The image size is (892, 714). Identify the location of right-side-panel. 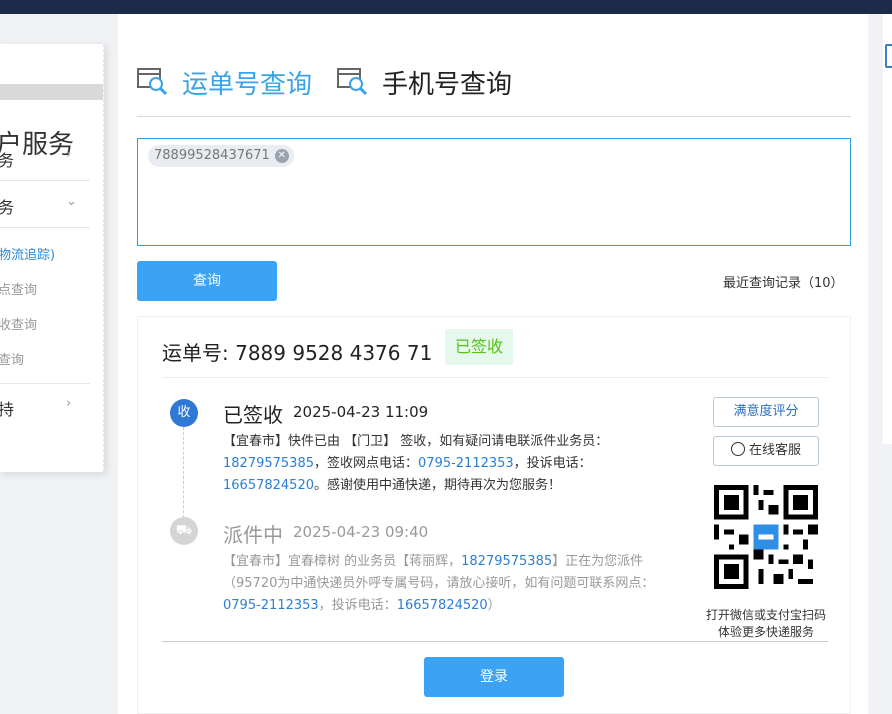
(887, 229).